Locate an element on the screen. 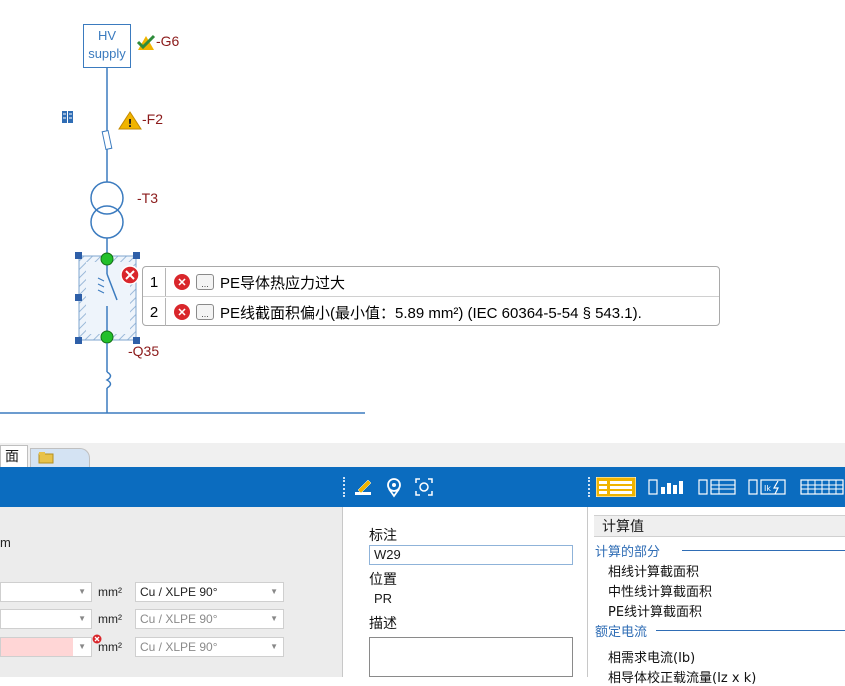 The height and width of the screenshot is (686, 845). phase-material-value: Cu / XLPE 90° is located at coordinates (179, 592).